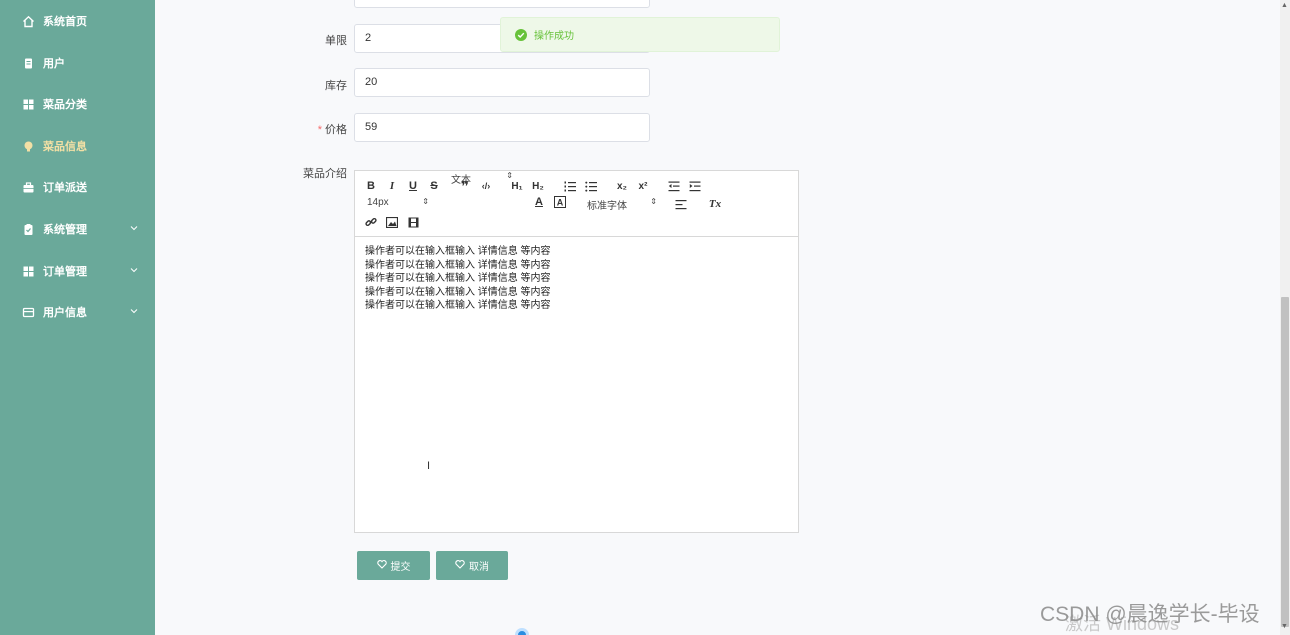 The image size is (1290, 635). What do you see at coordinates (336, 86) in the screenshot?
I see `stock-label: 库存` at bounding box center [336, 86].